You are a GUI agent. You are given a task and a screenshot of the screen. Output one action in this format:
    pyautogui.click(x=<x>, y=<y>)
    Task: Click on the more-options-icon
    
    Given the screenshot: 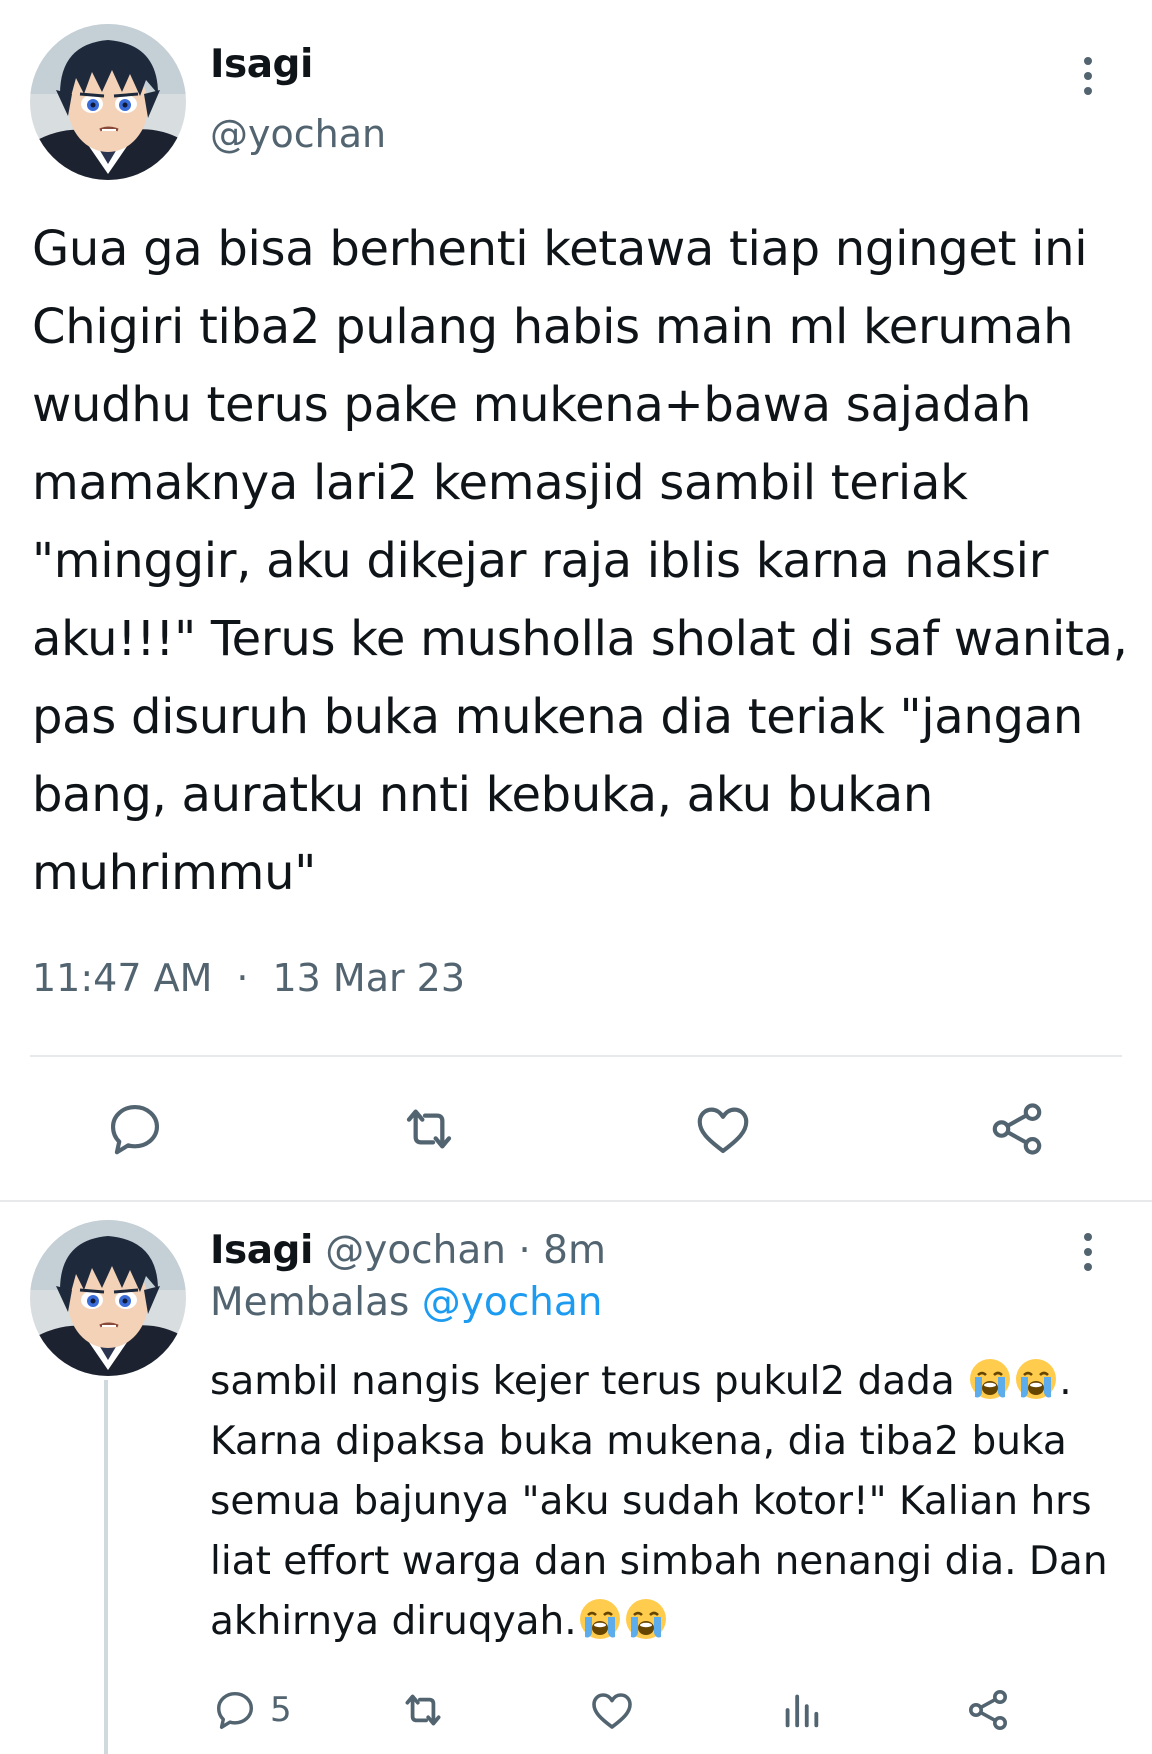 What is the action you would take?
    pyautogui.click(x=1088, y=76)
    